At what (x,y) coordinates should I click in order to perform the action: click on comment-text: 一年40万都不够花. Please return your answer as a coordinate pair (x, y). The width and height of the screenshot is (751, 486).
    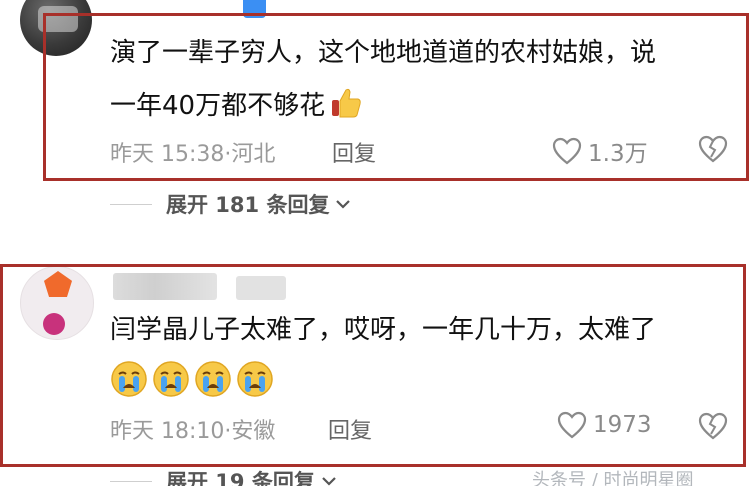
    Looking at the image, I should click on (218, 105).